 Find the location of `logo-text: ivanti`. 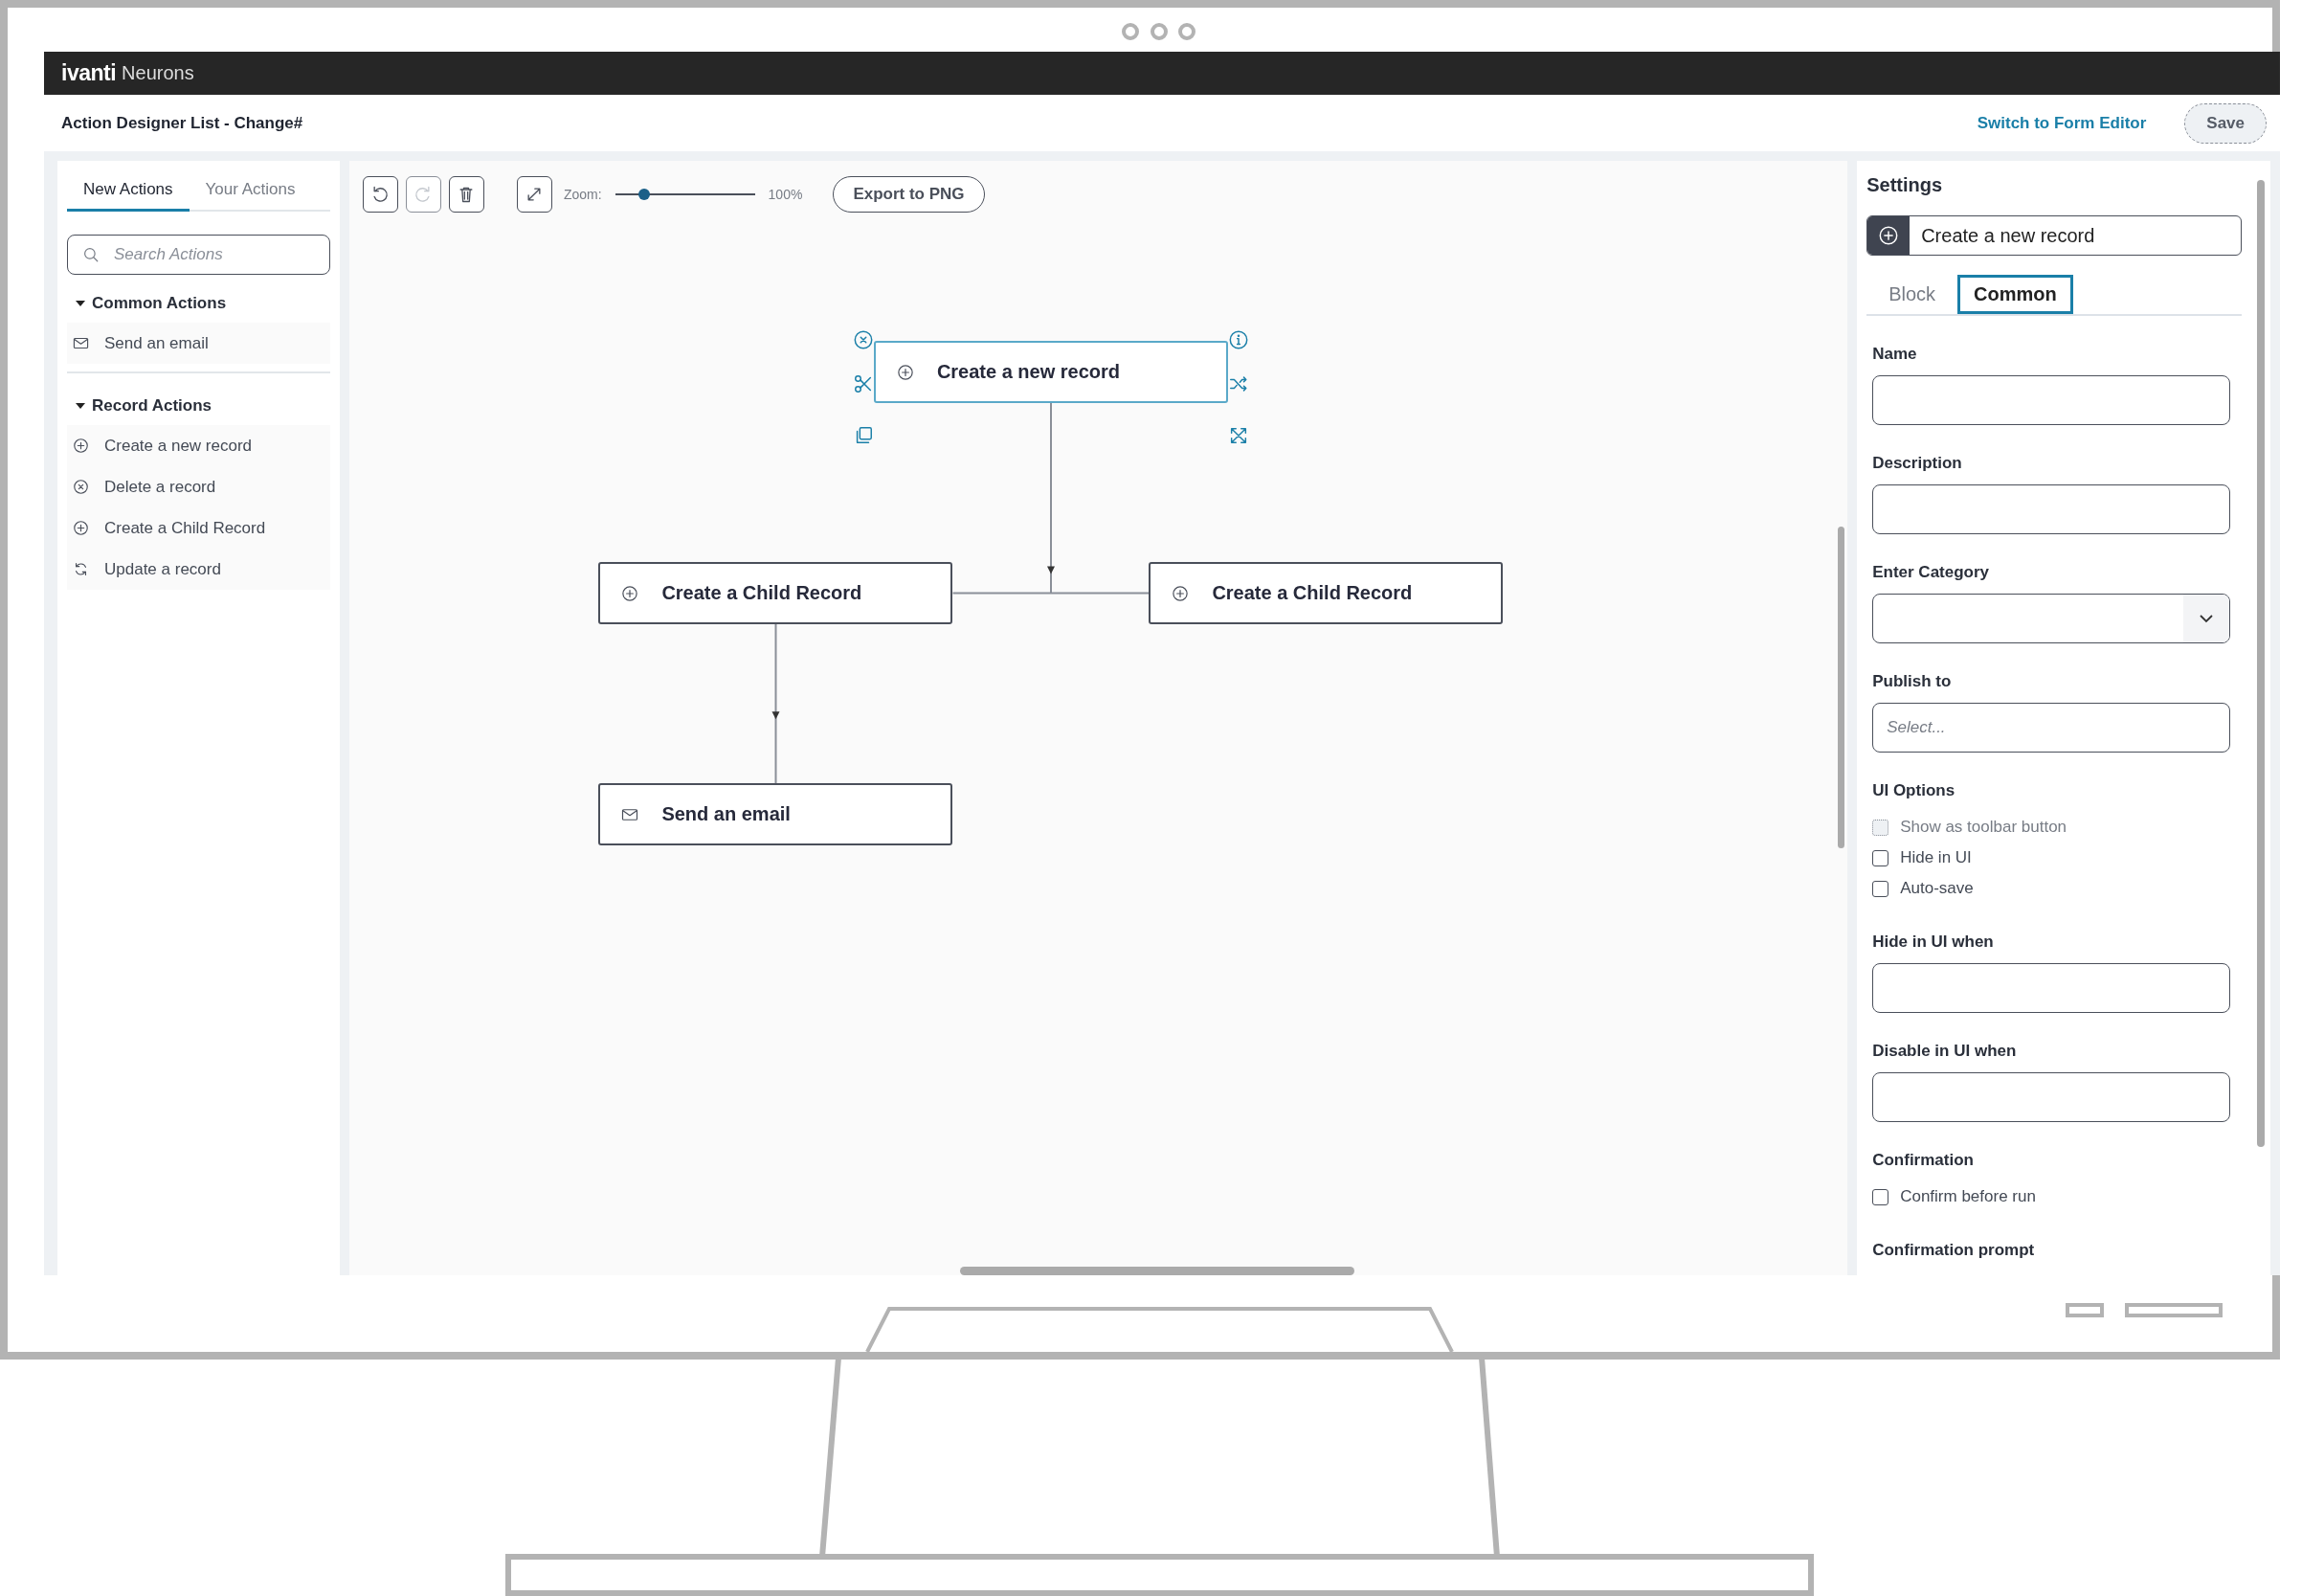

logo-text: ivanti is located at coordinates (89, 73).